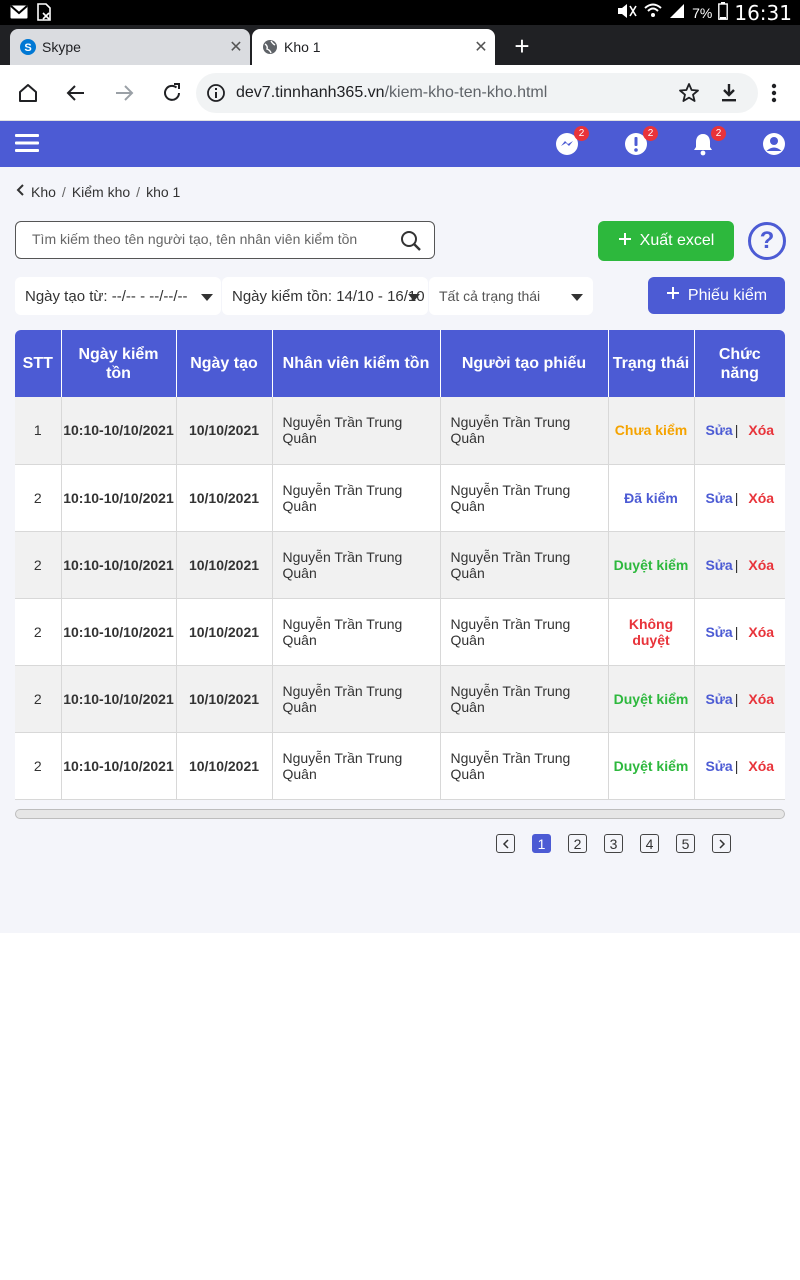 The width and height of the screenshot is (800, 1280). What do you see at coordinates (775, 145) in the screenshot?
I see `user-avatar-icon` at bounding box center [775, 145].